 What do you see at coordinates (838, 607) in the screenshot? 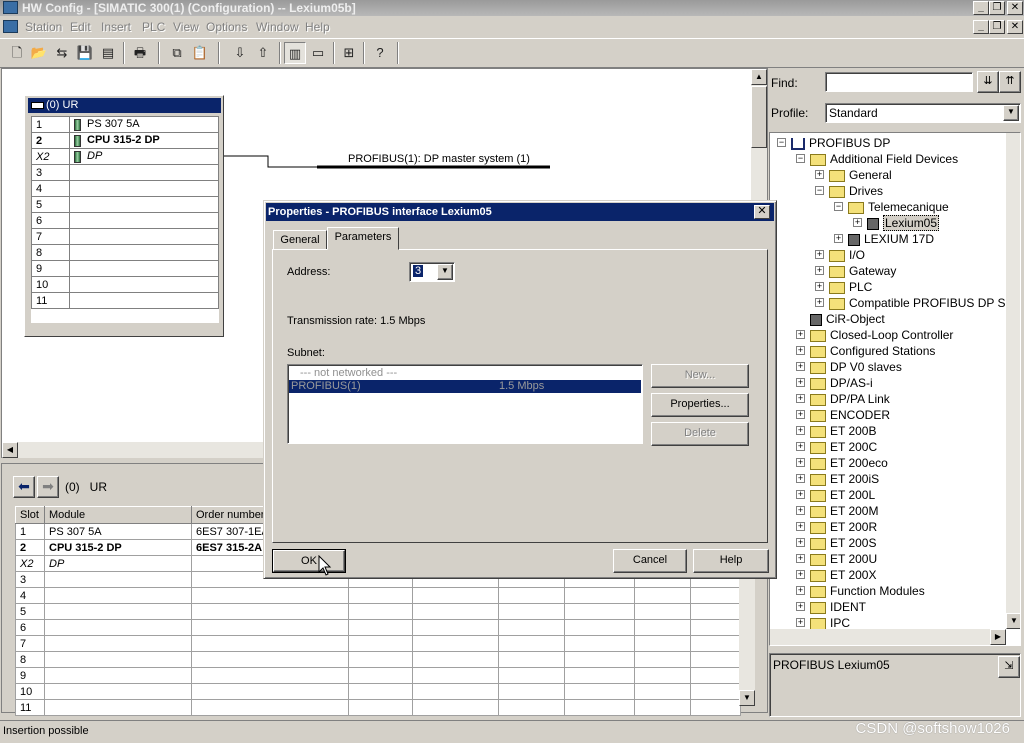
I see `tree-item: IDENT` at bounding box center [838, 607].